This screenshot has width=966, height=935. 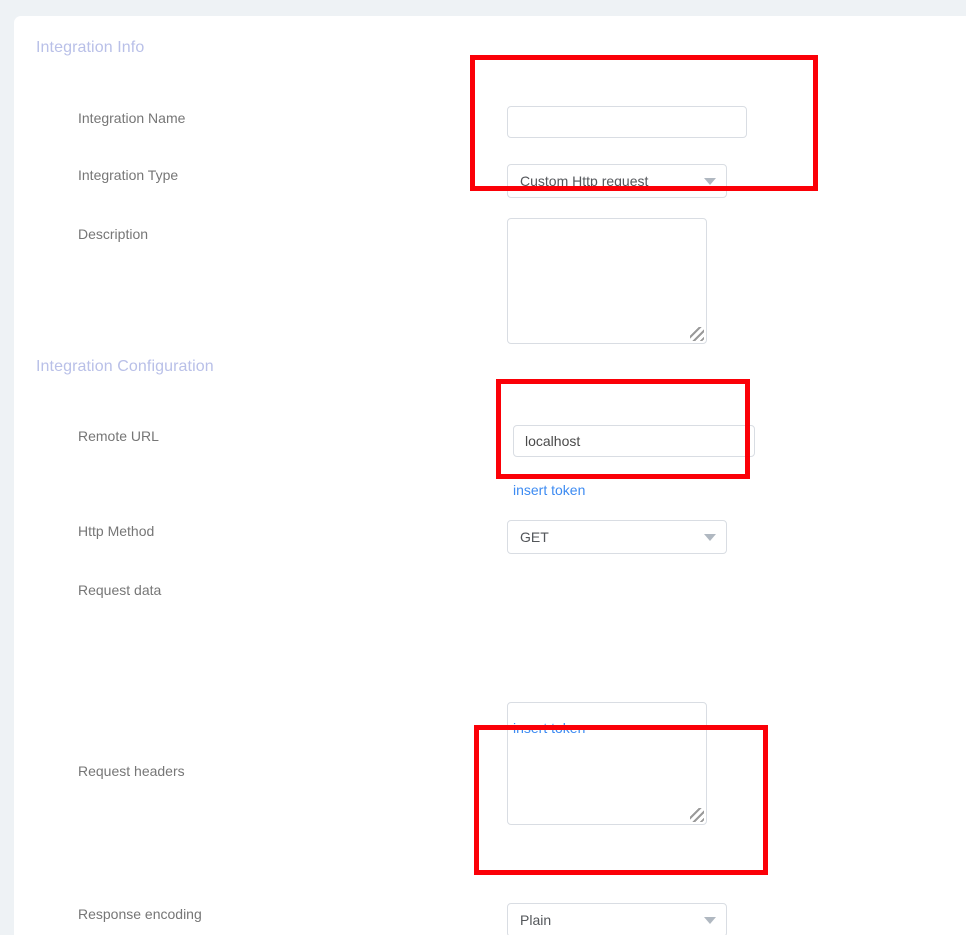 I want to click on response-encoding-selected-value: Plain, so click(x=536, y=920).